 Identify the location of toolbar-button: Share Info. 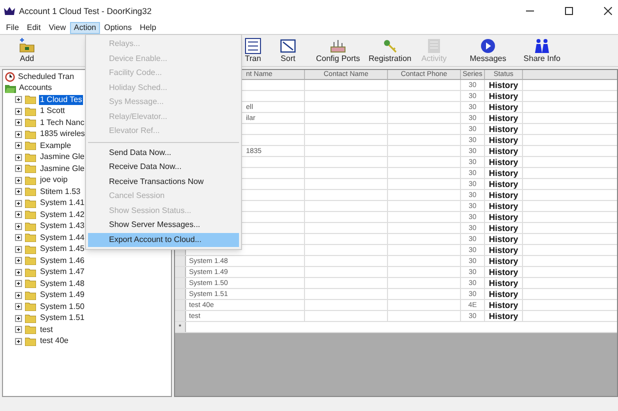
(542, 51).